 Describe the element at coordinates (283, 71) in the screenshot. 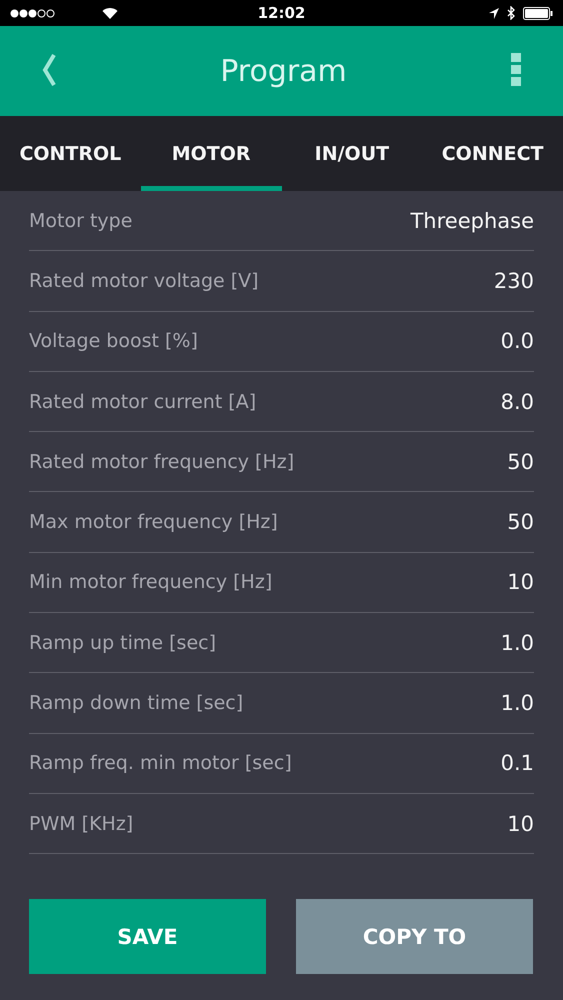

I see `screen-title: Program` at that location.